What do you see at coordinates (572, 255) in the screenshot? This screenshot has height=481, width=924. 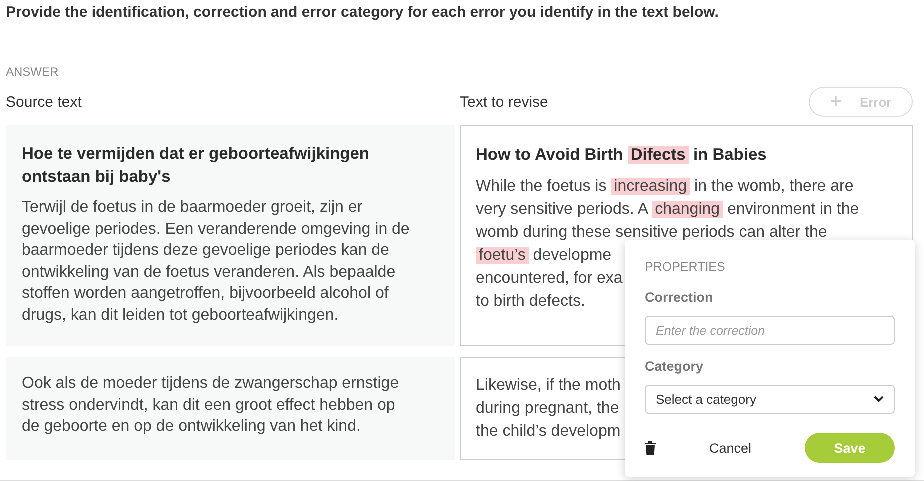 I see `text-fragment: developme` at bounding box center [572, 255].